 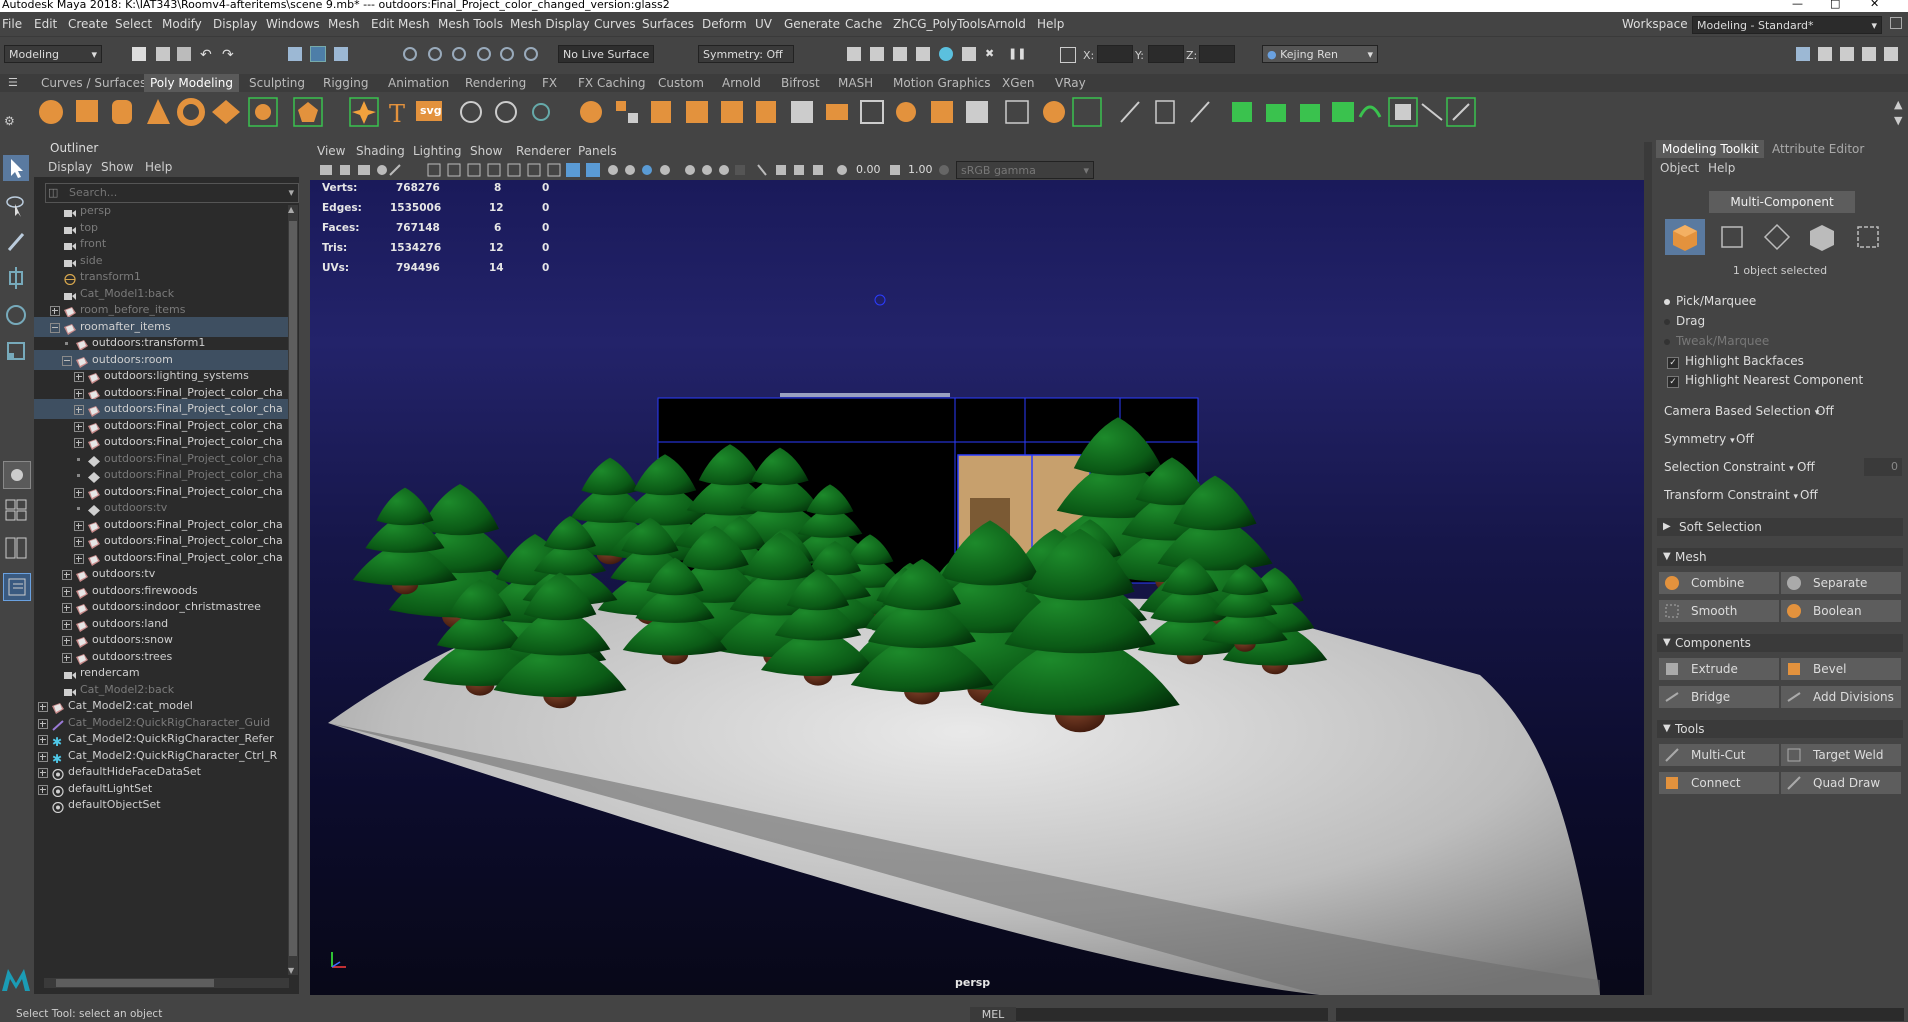 What do you see at coordinates (1017, 54) in the screenshot?
I see `pause-icon: ❚❚` at bounding box center [1017, 54].